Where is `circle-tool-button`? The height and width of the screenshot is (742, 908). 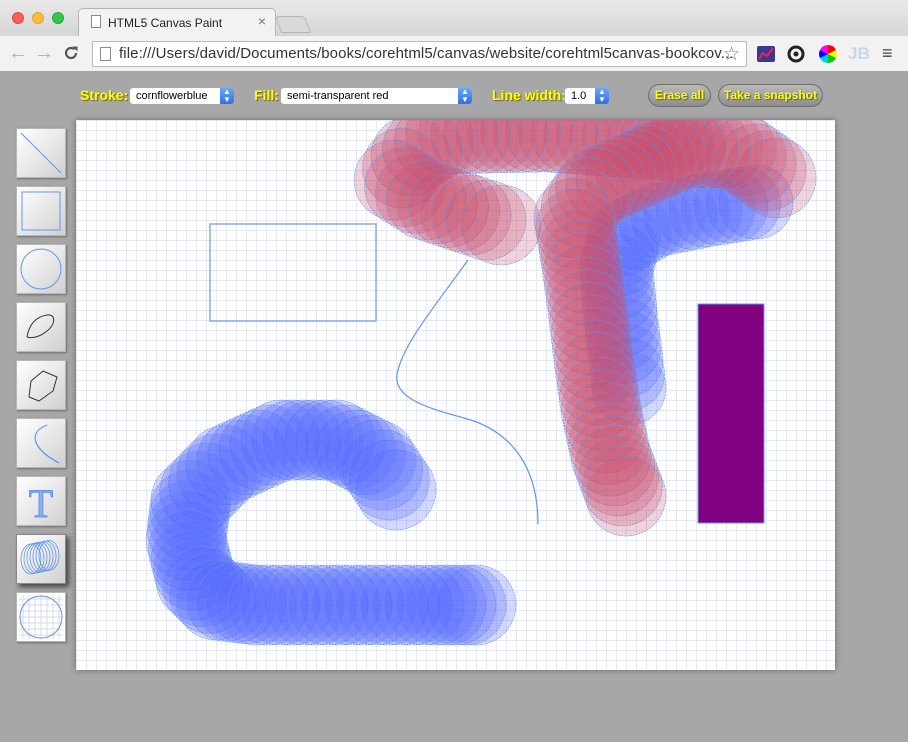
circle-tool-button is located at coordinates (41, 269).